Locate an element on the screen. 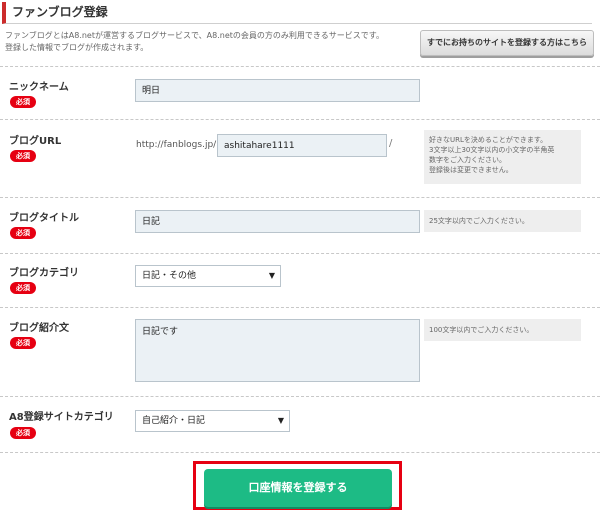  nickname-row: ニックネーム 必須 明日 is located at coordinates (300, 87).